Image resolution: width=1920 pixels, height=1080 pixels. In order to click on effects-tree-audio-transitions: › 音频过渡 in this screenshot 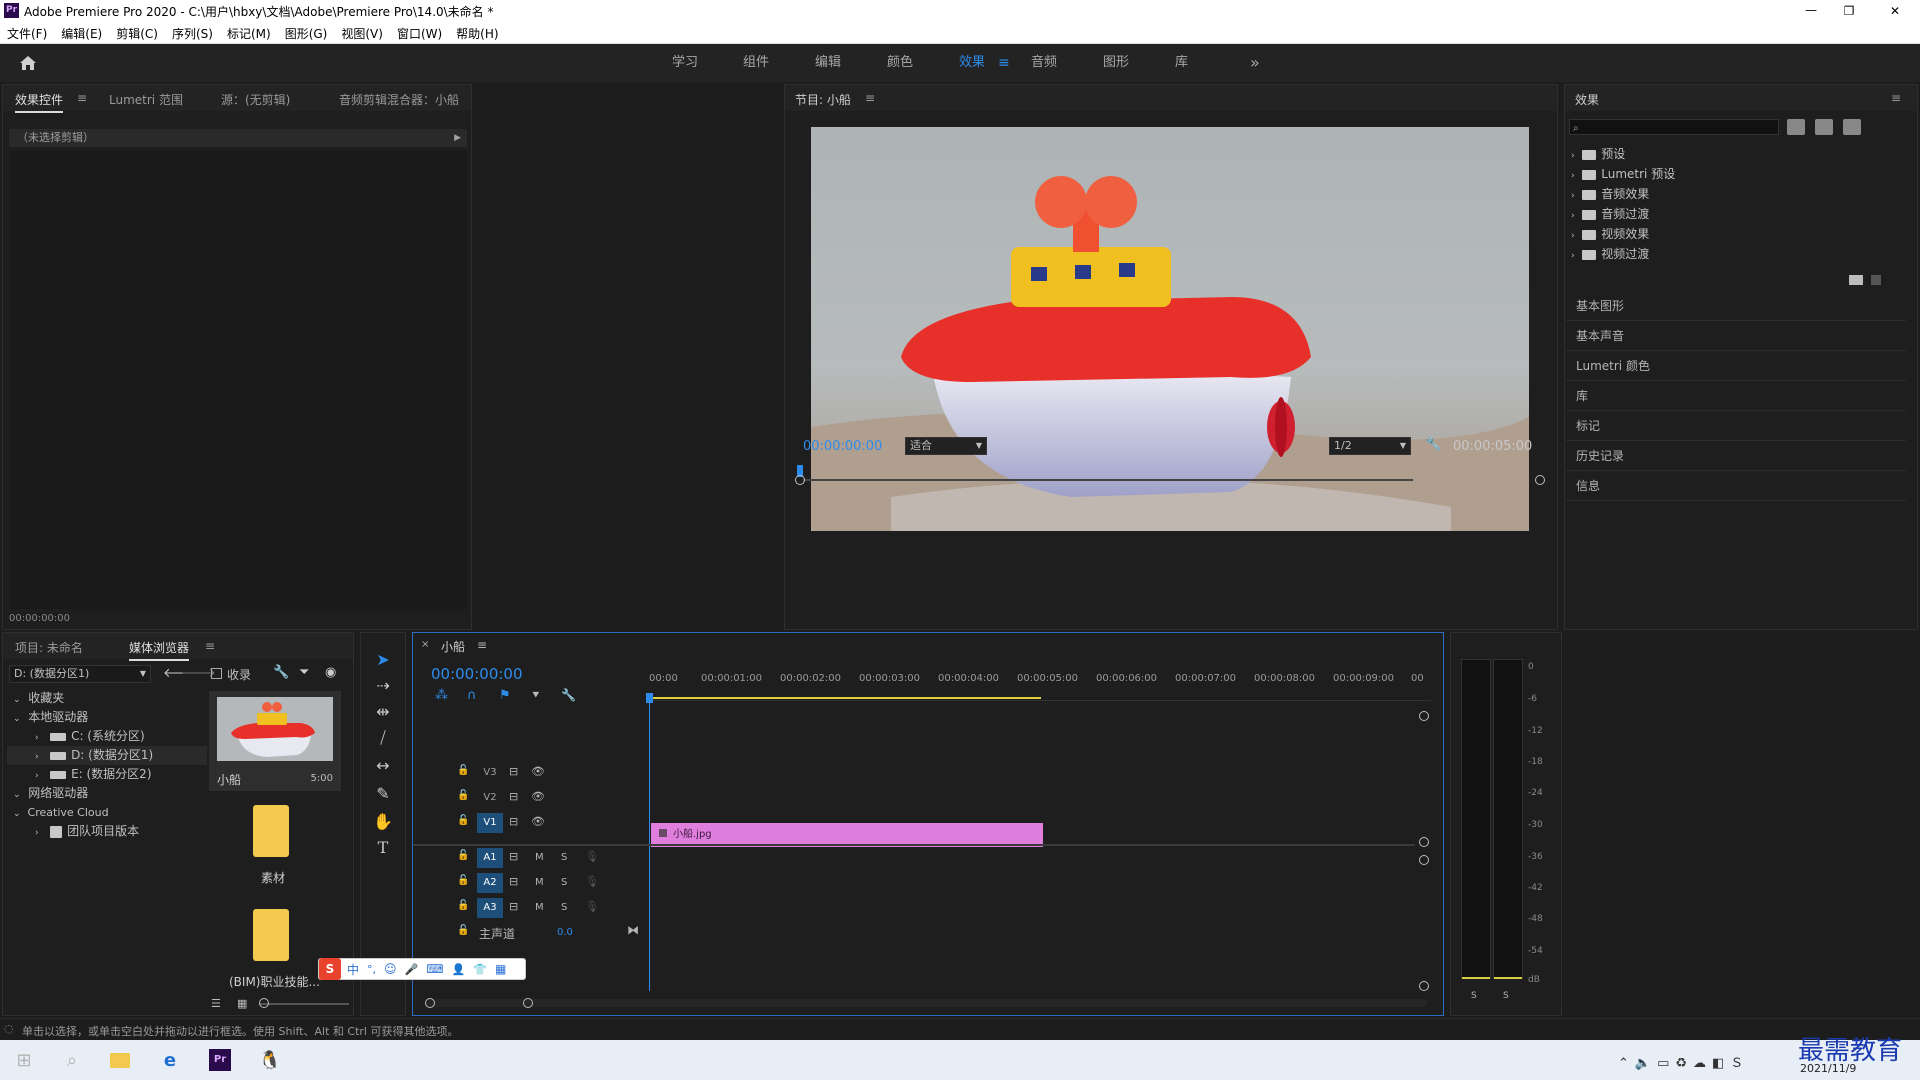, I will do `click(1610, 214)`.